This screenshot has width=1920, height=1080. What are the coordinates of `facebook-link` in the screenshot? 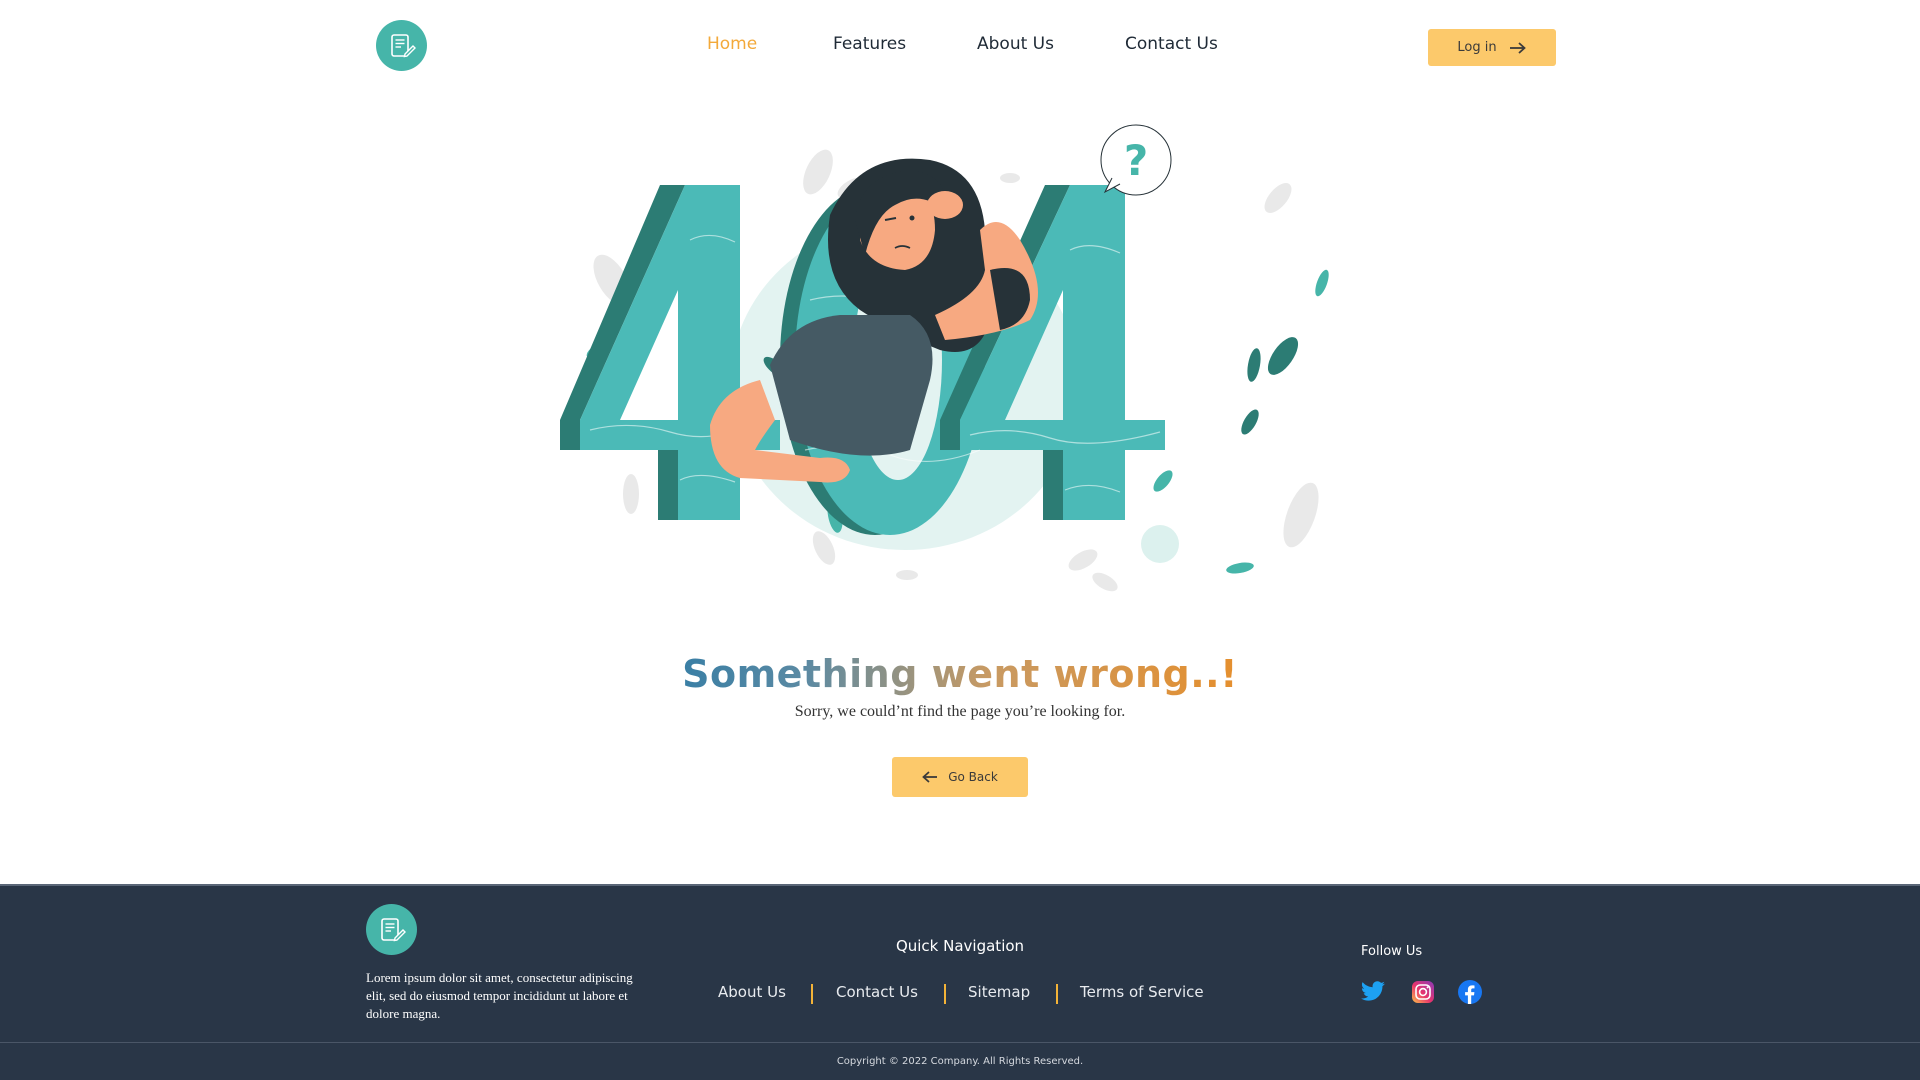 It's located at (1470, 992).